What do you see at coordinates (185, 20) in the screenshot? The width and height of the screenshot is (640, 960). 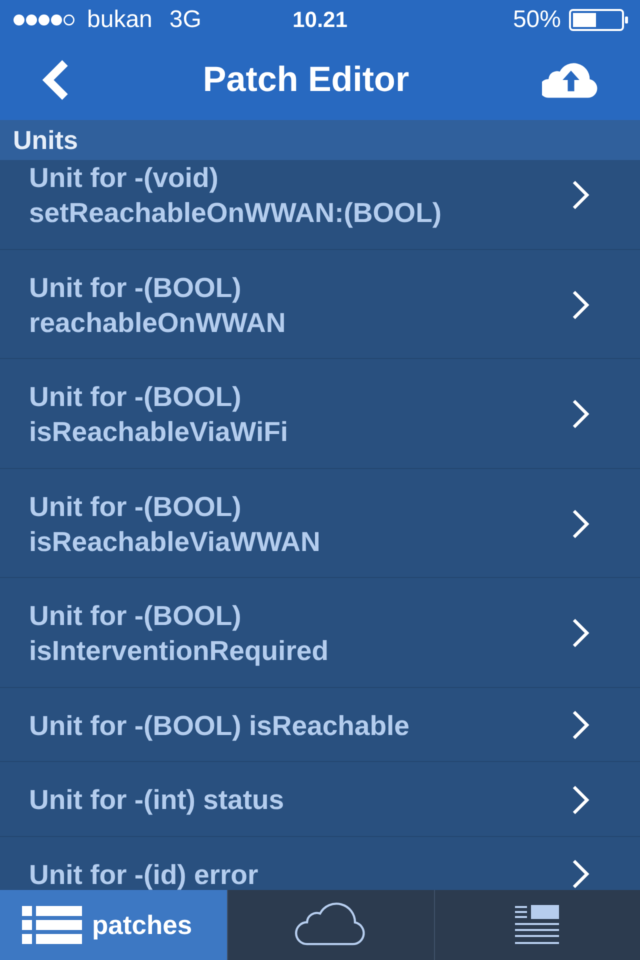 I see `network-type: 3G` at bounding box center [185, 20].